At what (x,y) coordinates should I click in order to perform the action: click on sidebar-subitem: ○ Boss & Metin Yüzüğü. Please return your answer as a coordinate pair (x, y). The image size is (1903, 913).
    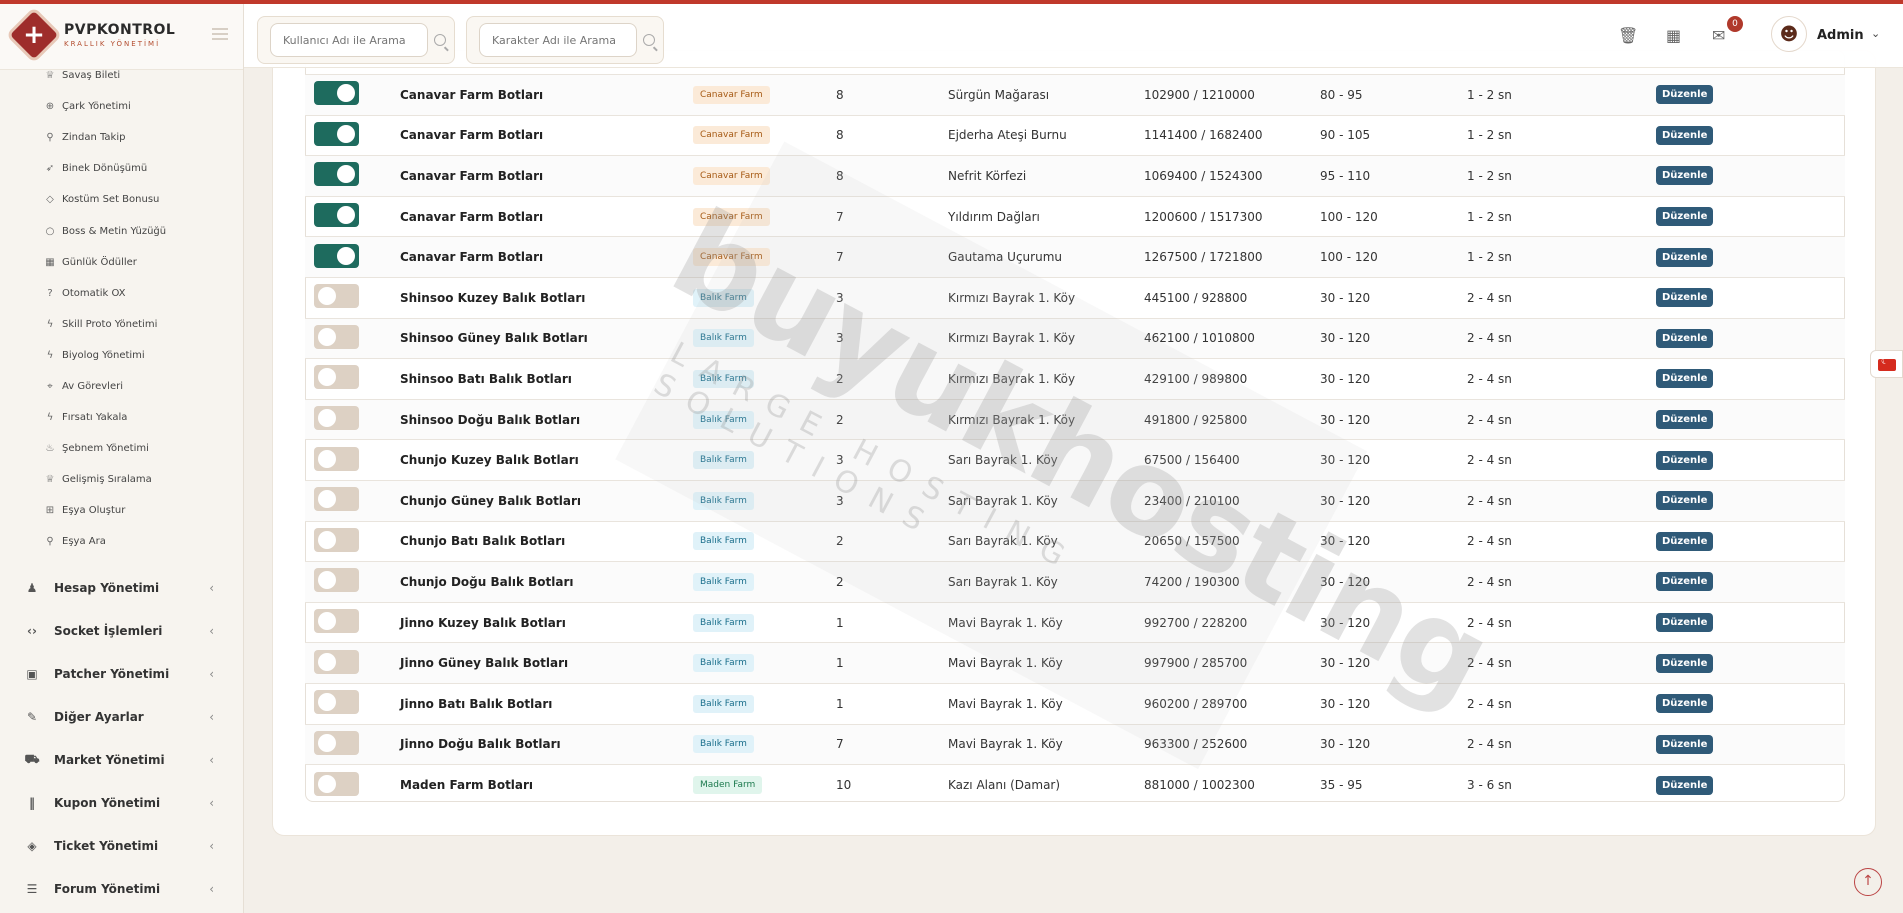
    Looking at the image, I should click on (121, 230).